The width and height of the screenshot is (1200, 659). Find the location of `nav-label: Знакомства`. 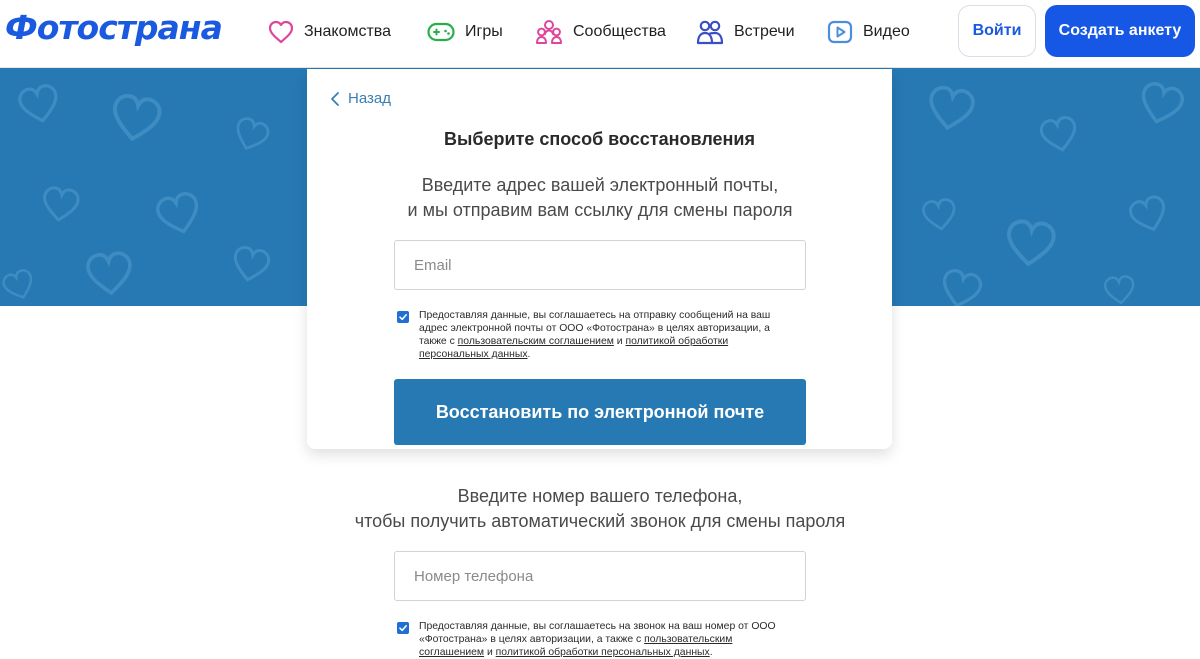

nav-label: Знакомства is located at coordinates (348, 31).